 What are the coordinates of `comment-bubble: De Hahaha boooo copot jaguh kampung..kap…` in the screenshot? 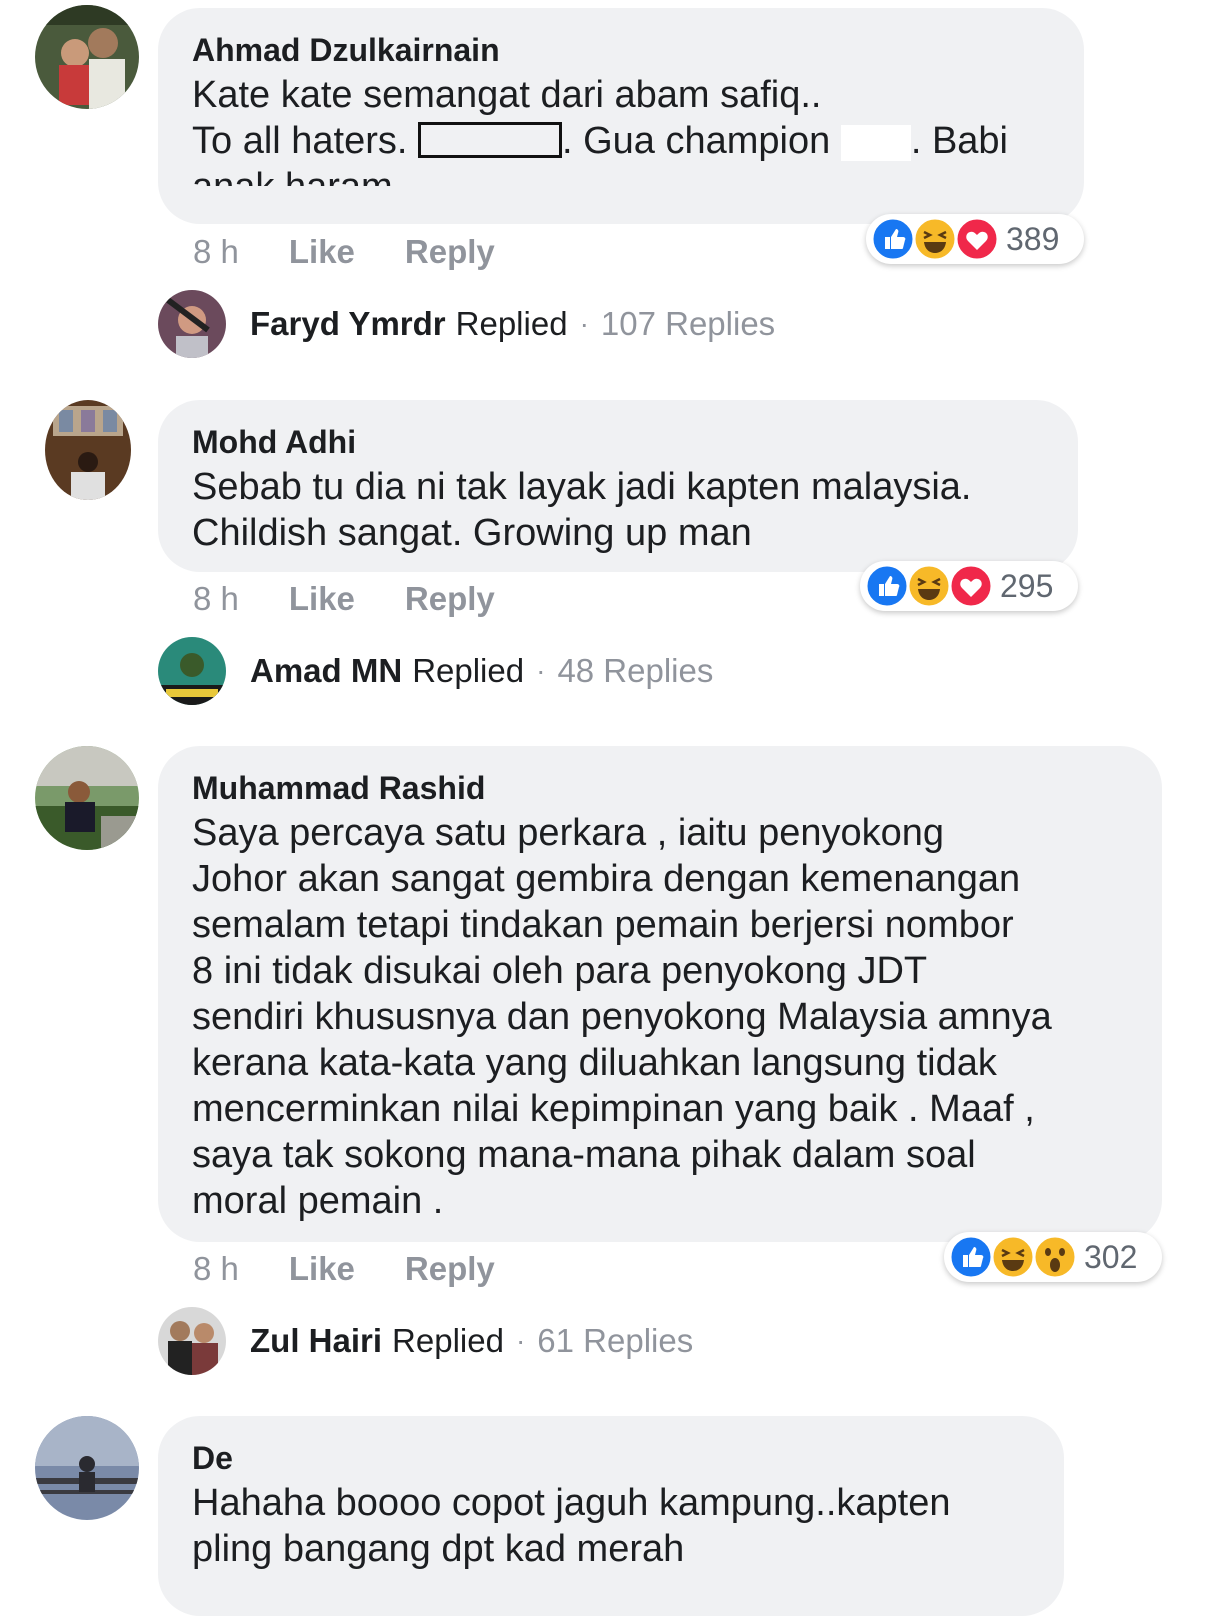 It's located at (611, 1516).